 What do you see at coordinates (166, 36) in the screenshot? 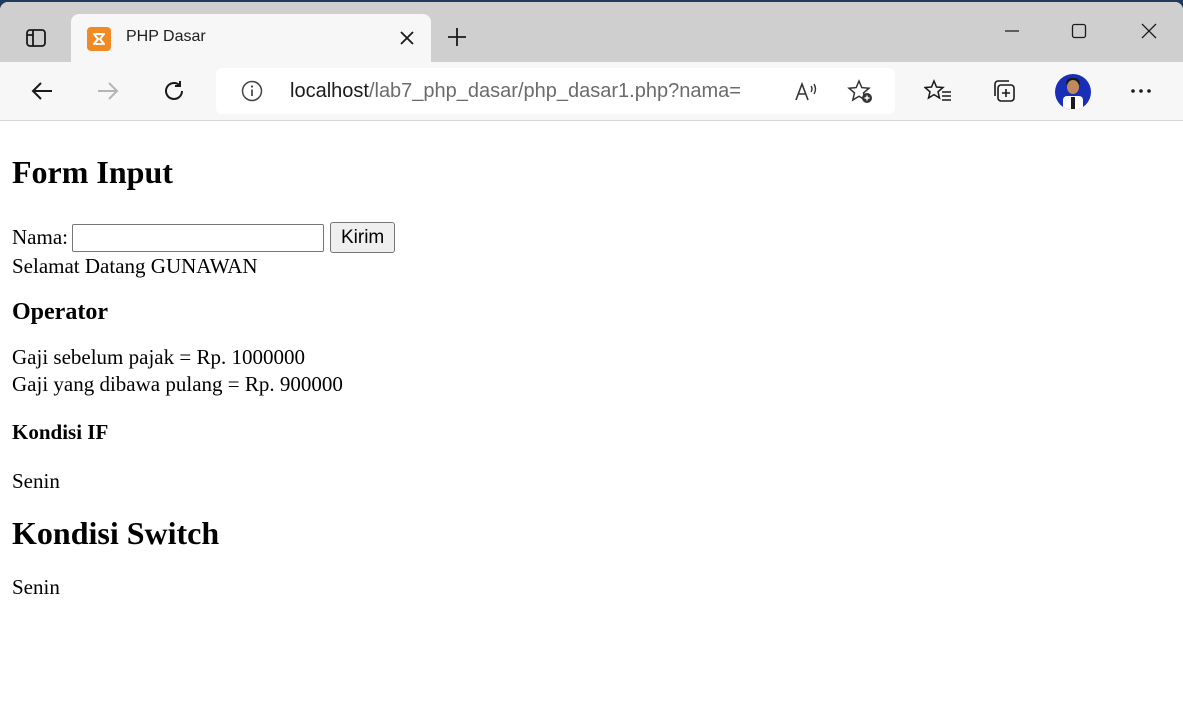
I see `tab-title: PHP Dasar` at bounding box center [166, 36].